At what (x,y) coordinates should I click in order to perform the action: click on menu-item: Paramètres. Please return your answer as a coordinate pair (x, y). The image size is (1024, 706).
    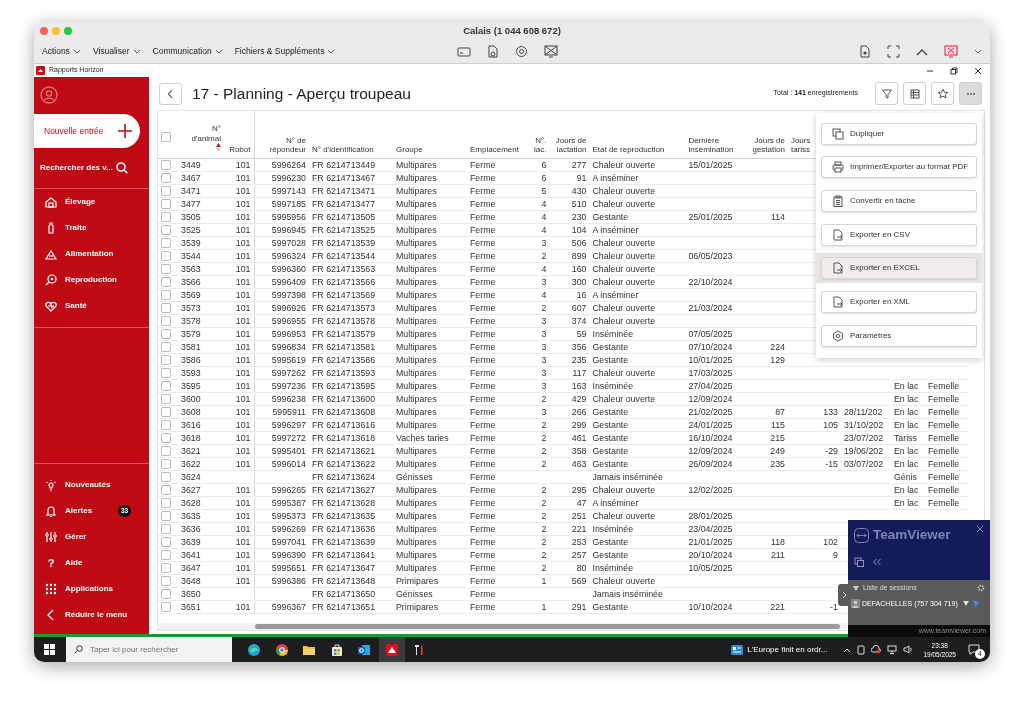
    Looking at the image, I should click on (899, 335).